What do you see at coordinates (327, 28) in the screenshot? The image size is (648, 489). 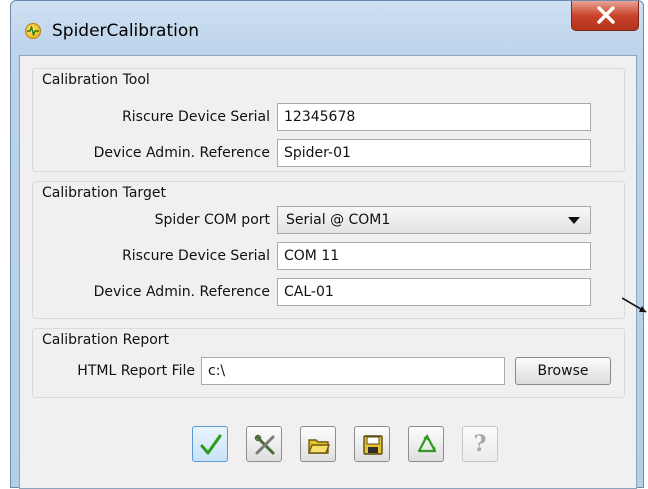 I see `title-bar: SpiderCalibration` at bounding box center [327, 28].